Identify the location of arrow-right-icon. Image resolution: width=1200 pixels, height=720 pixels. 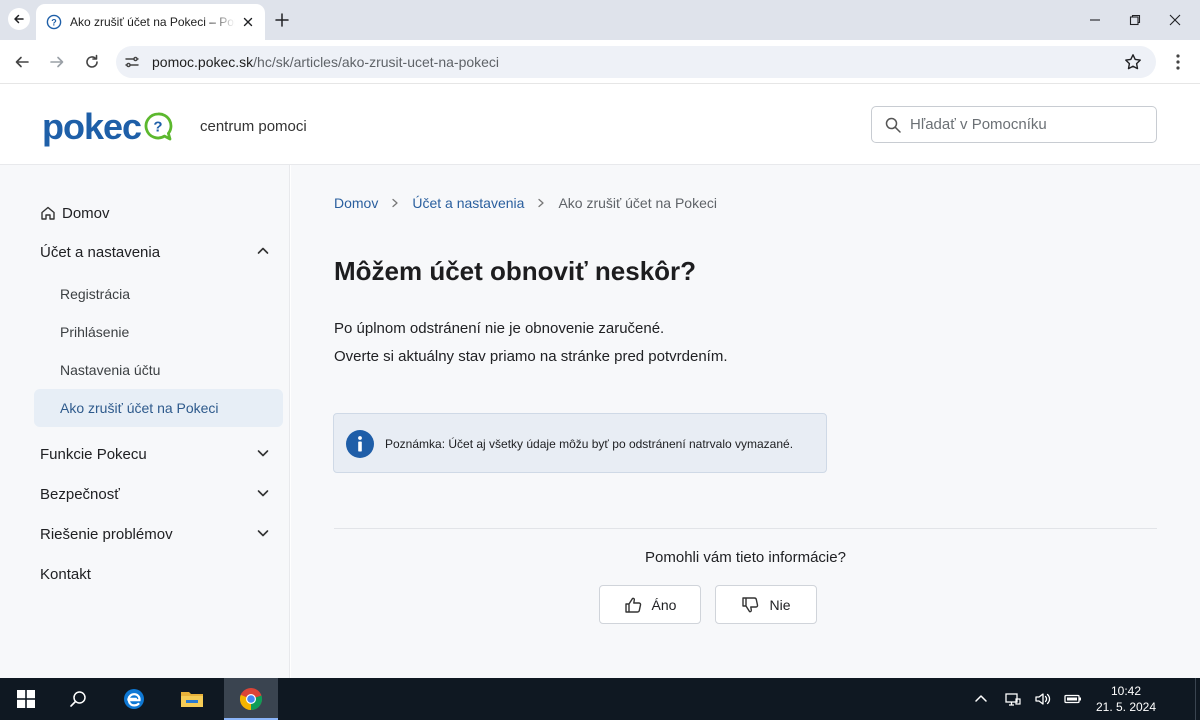
(57, 62).